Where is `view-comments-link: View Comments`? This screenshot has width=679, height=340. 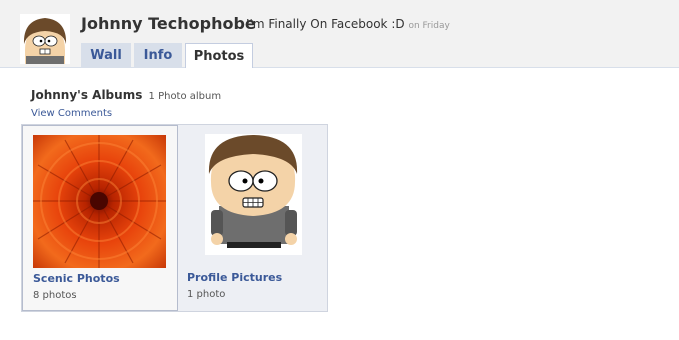
view-comments-link: View Comments is located at coordinates (71, 113).